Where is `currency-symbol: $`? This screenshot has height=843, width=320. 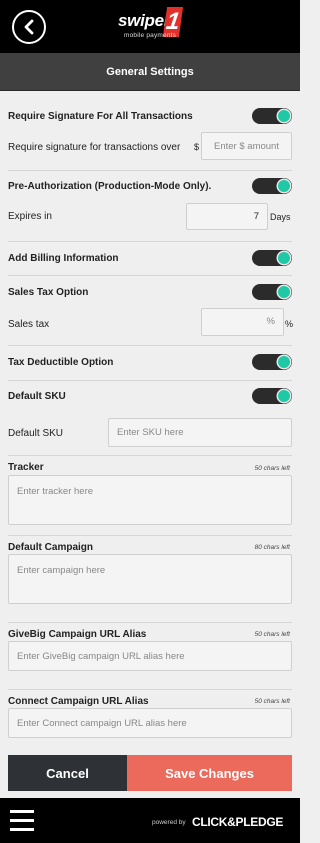
currency-symbol: $ is located at coordinates (197, 147).